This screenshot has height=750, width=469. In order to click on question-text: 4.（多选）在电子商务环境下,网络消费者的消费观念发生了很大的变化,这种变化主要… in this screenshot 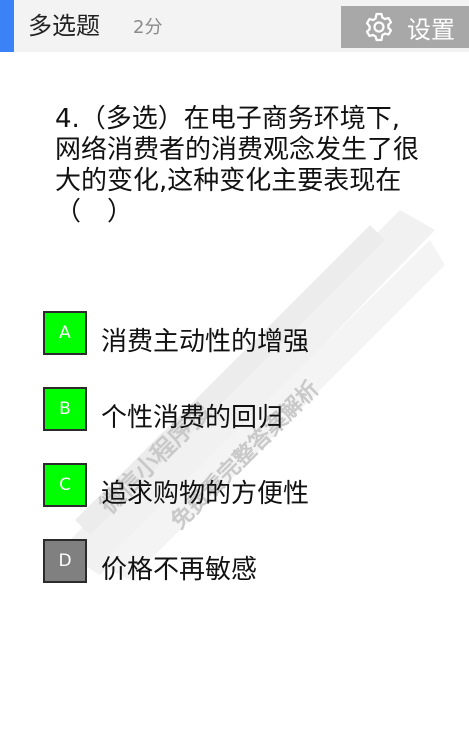, I will do `click(237, 165)`.